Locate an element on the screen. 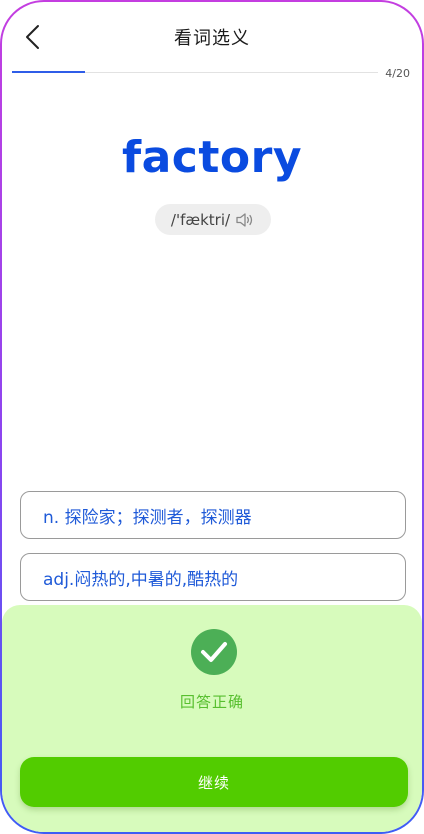 This screenshot has height=834, width=424. result-message: 回答正确 is located at coordinates (211, 702).